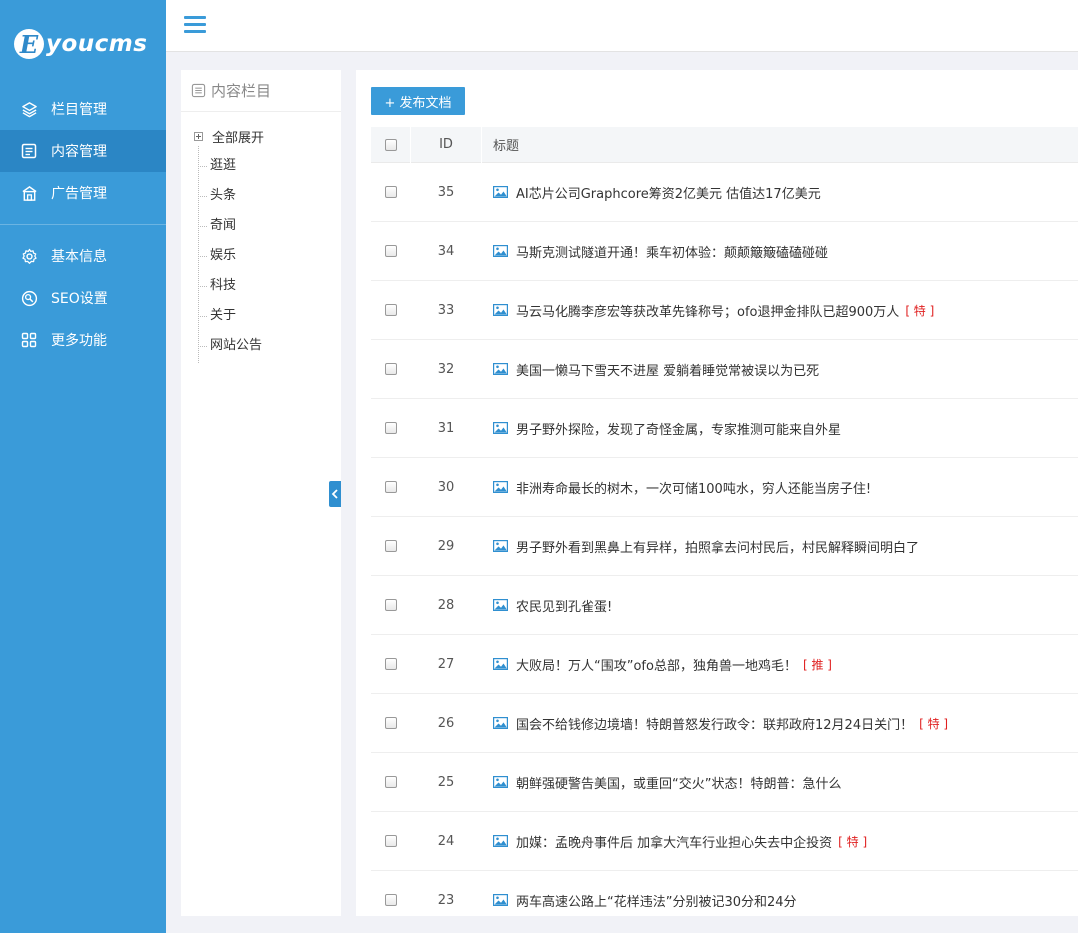 Image resolution: width=1078 pixels, height=933 pixels. I want to click on logo: E youcms, so click(83, 44).